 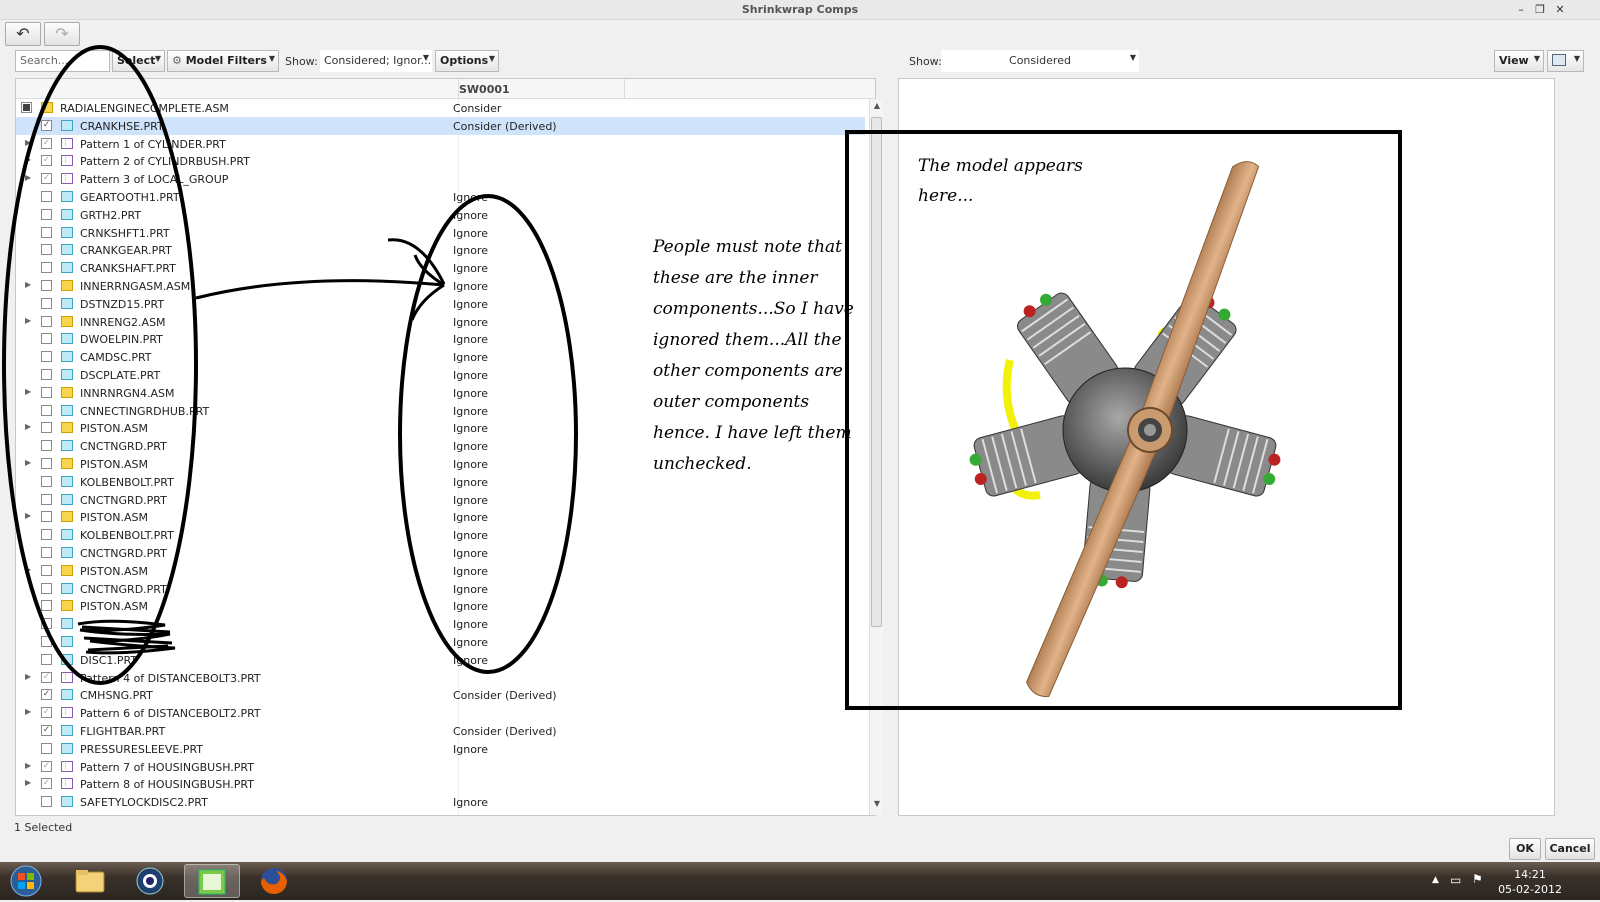 I want to click on row-status: Consider, so click(x=477, y=108).